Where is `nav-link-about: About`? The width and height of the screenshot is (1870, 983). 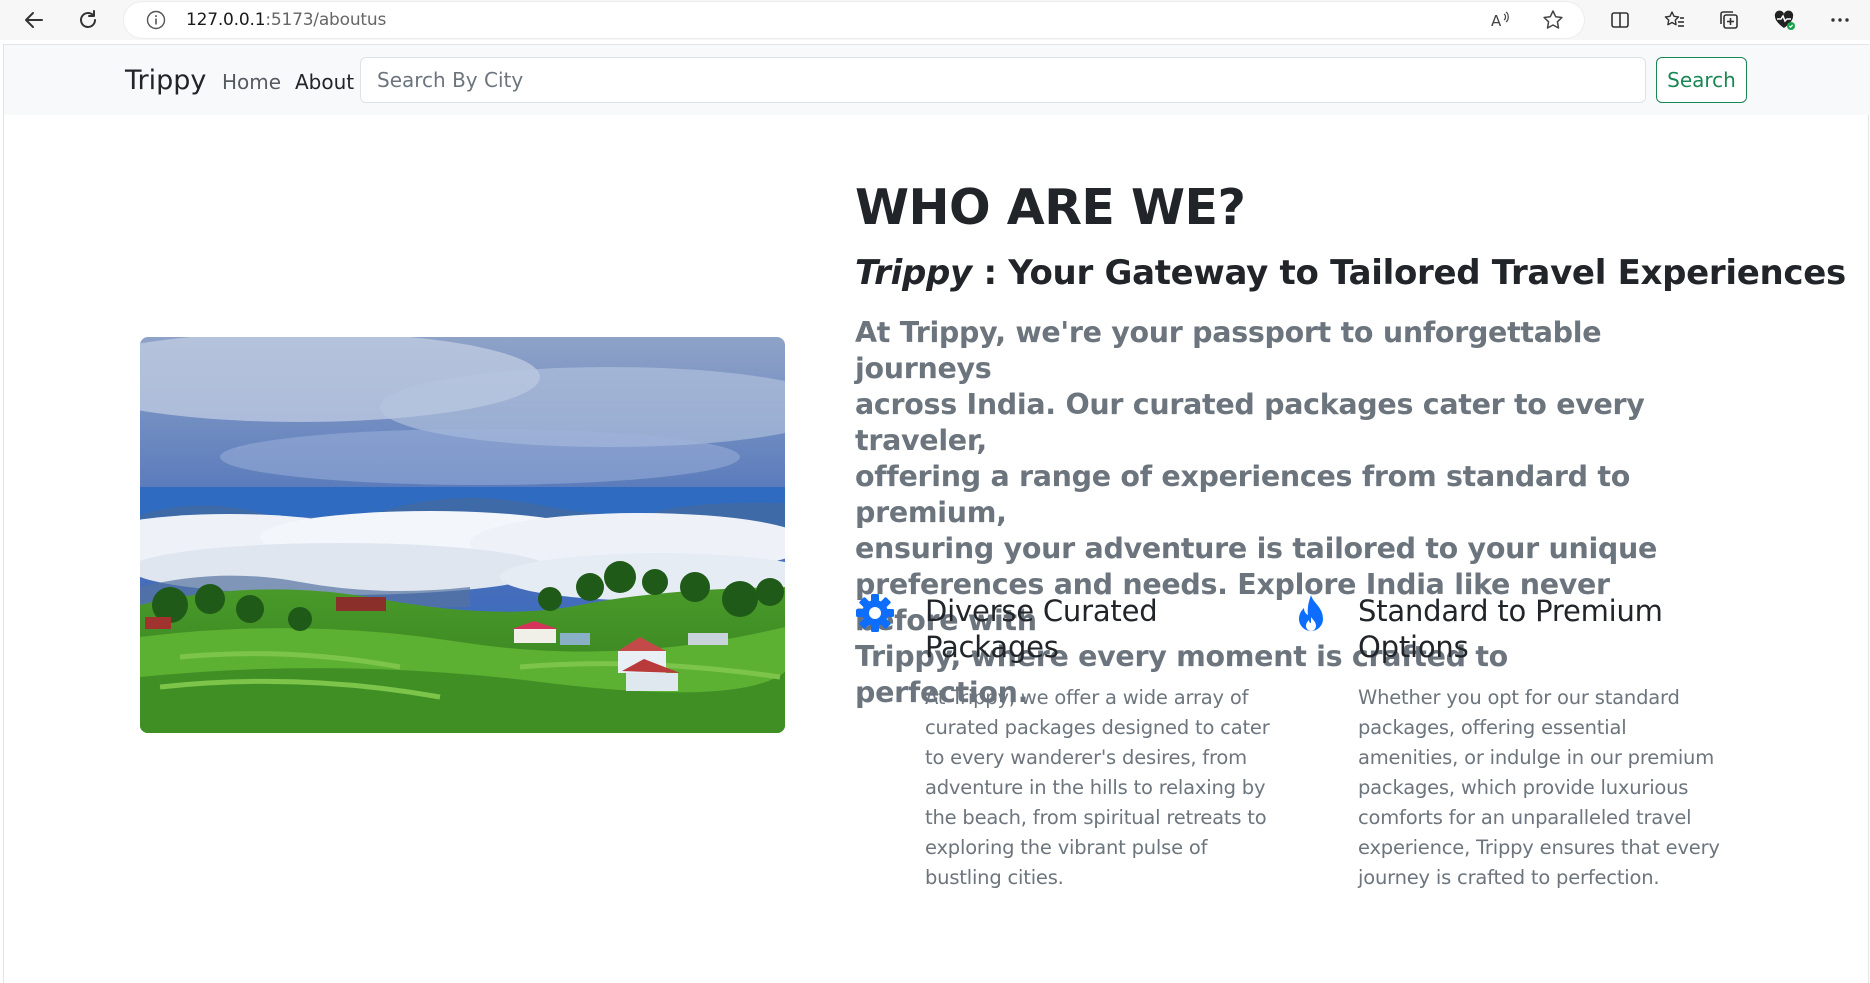 nav-link-about: About is located at coordinates (324, 82).